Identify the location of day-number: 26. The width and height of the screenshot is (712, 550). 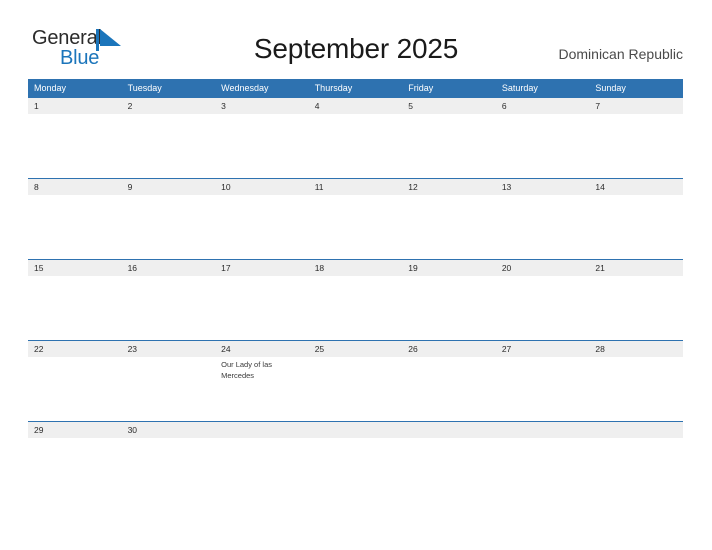
(413, 349).